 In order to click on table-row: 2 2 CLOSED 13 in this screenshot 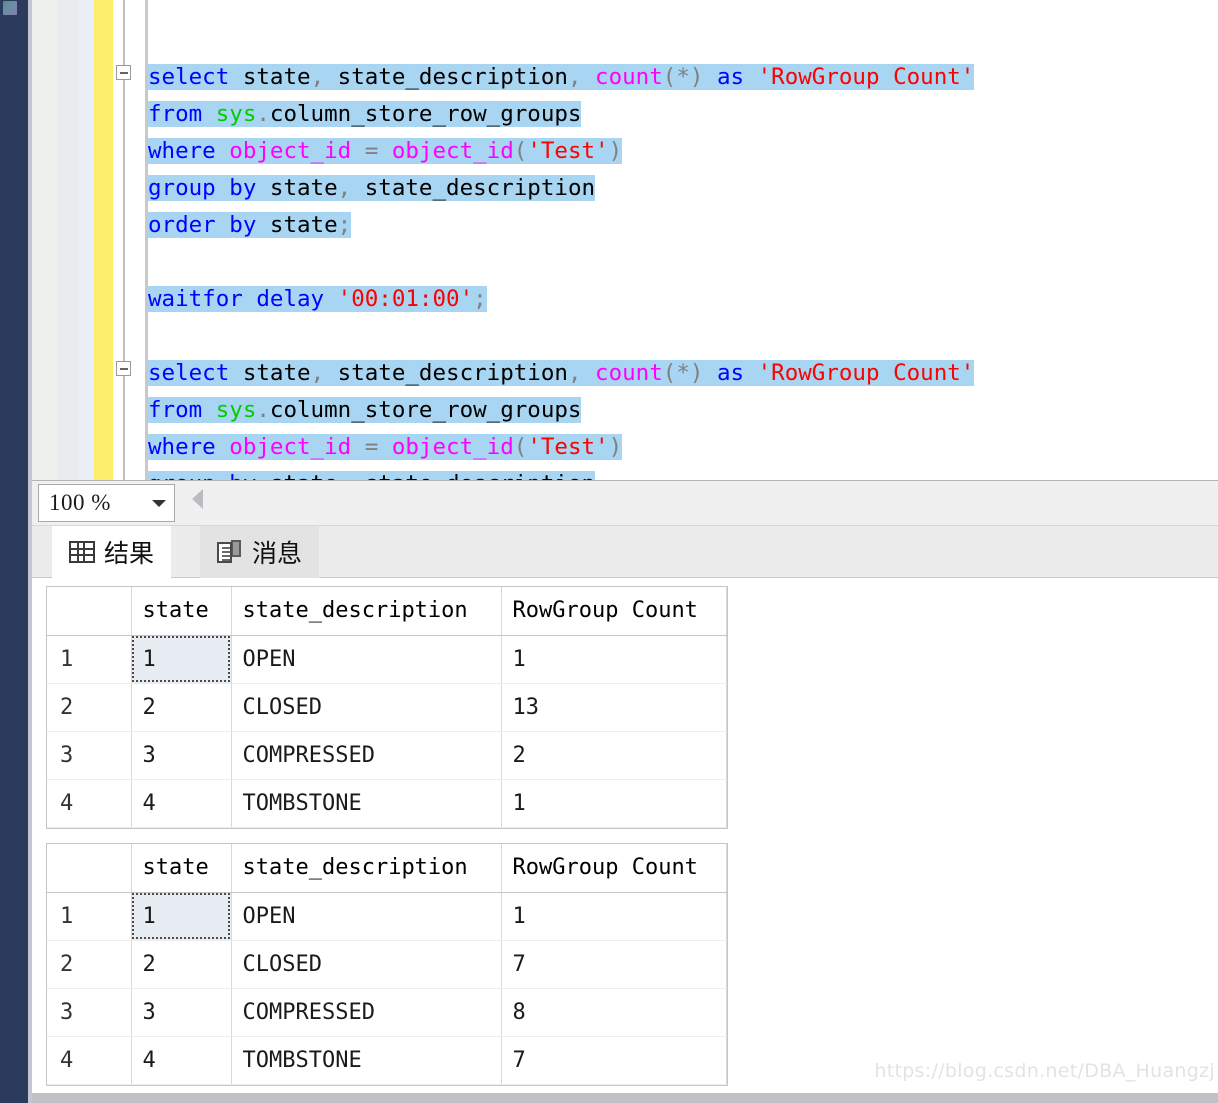, I will do `click(387, 707)`.